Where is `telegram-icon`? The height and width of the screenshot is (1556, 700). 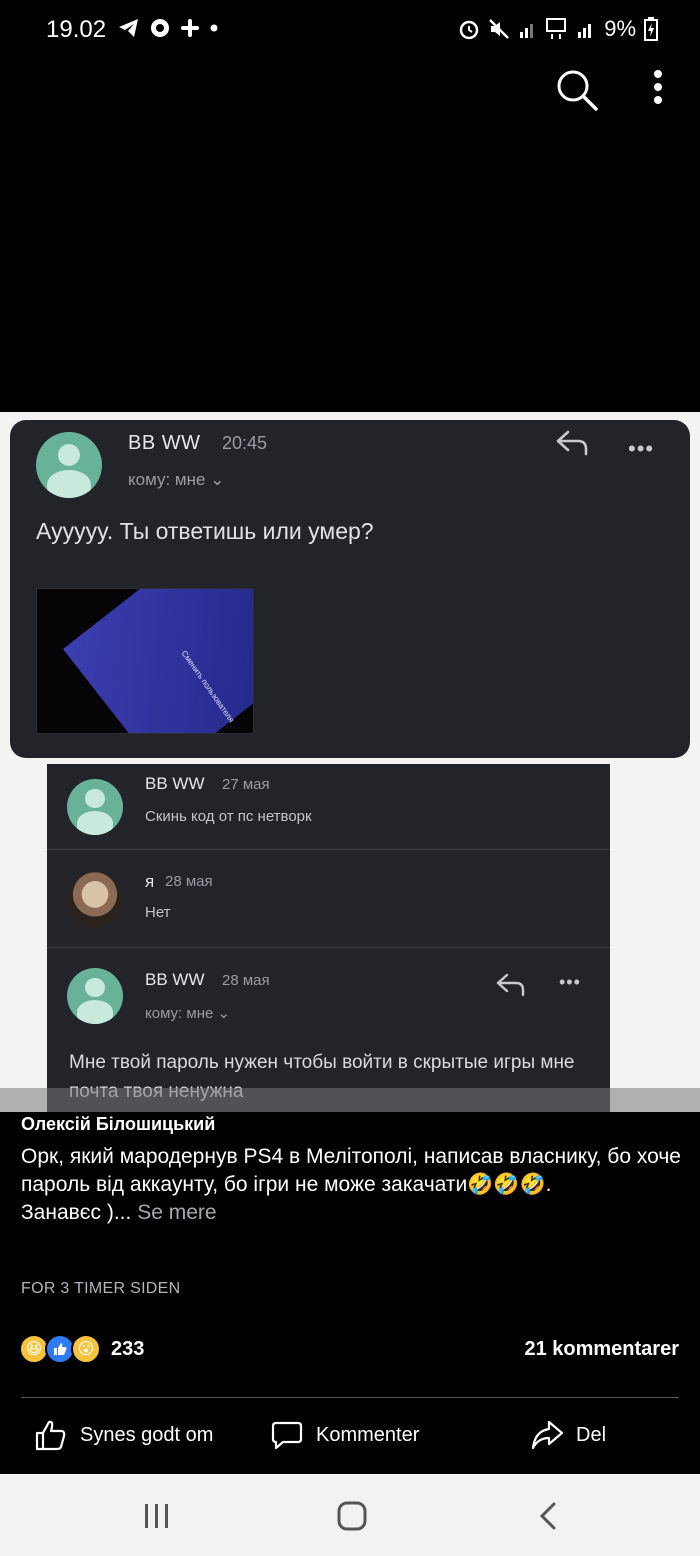
telegram-icon is located at coordinates (128, 28).